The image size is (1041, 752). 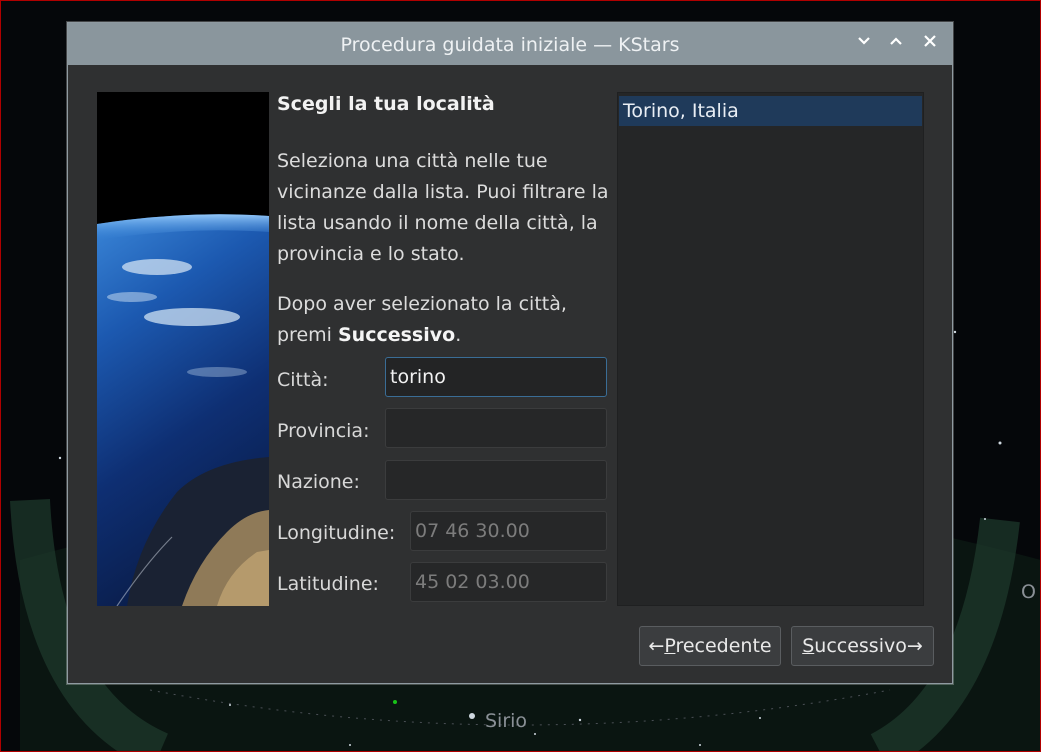 I want to click on province-label: Provincia:, so click(x=323, y=431).